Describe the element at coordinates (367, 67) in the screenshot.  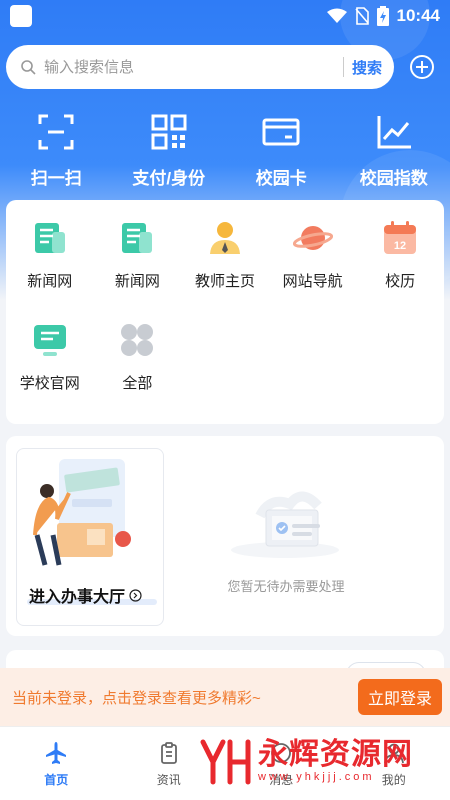
I see `search-button: 搜索` at that location.